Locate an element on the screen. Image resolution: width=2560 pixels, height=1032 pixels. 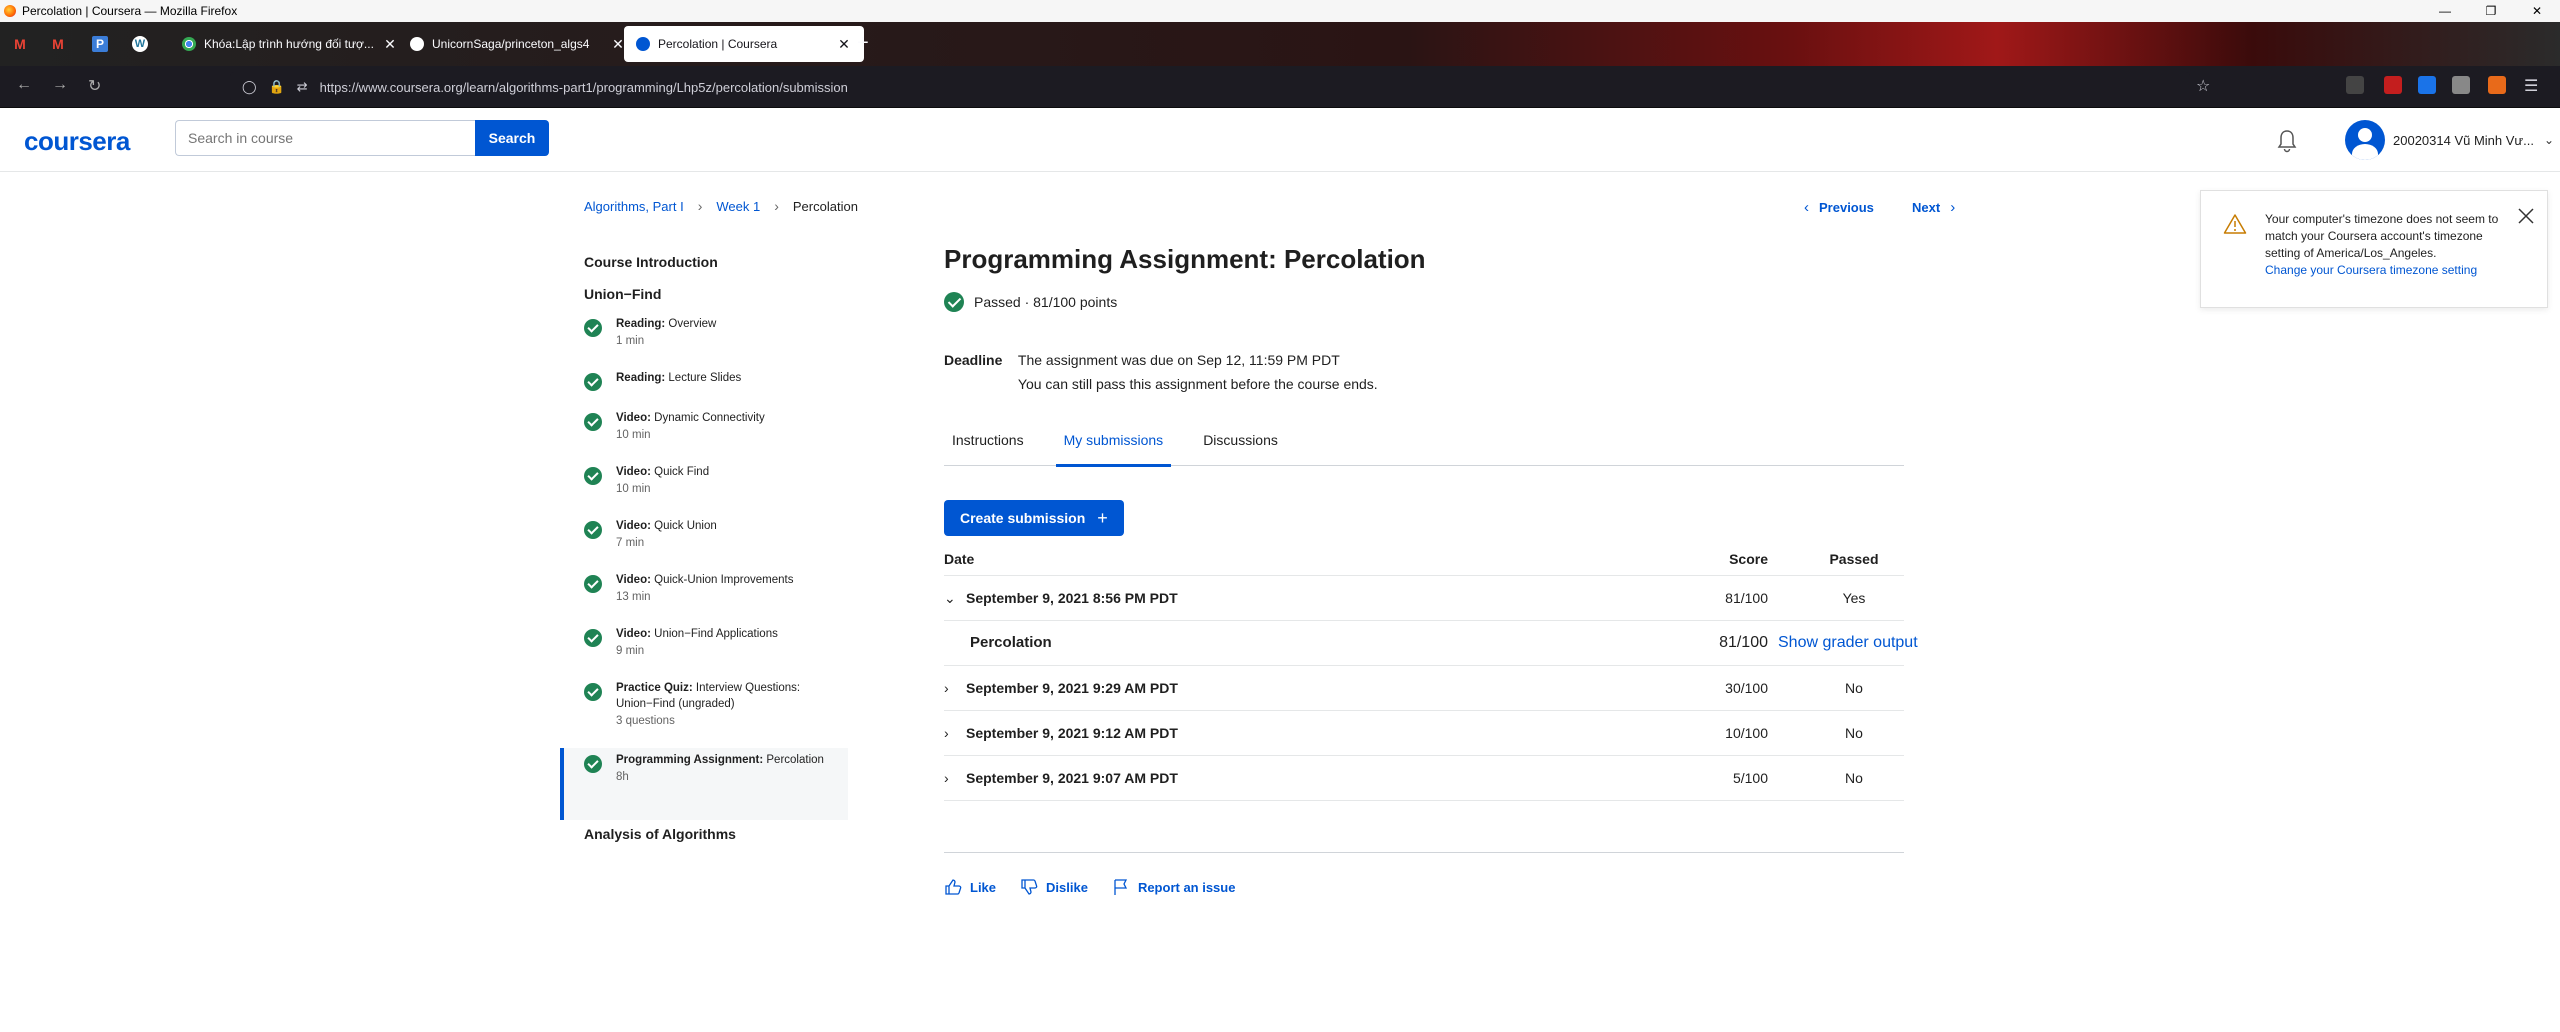
plus-icon: + is located at coordinates (1102, 517).